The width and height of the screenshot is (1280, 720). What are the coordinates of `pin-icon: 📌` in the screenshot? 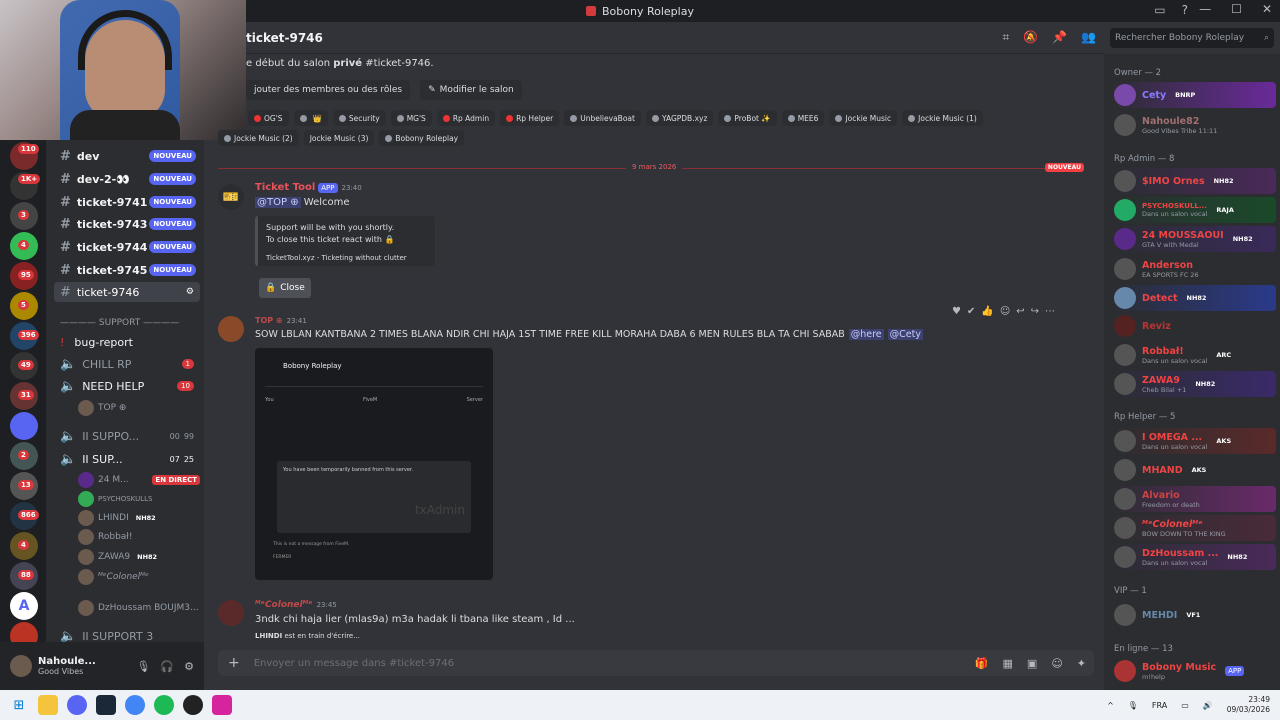 It's located at (1059, 37).